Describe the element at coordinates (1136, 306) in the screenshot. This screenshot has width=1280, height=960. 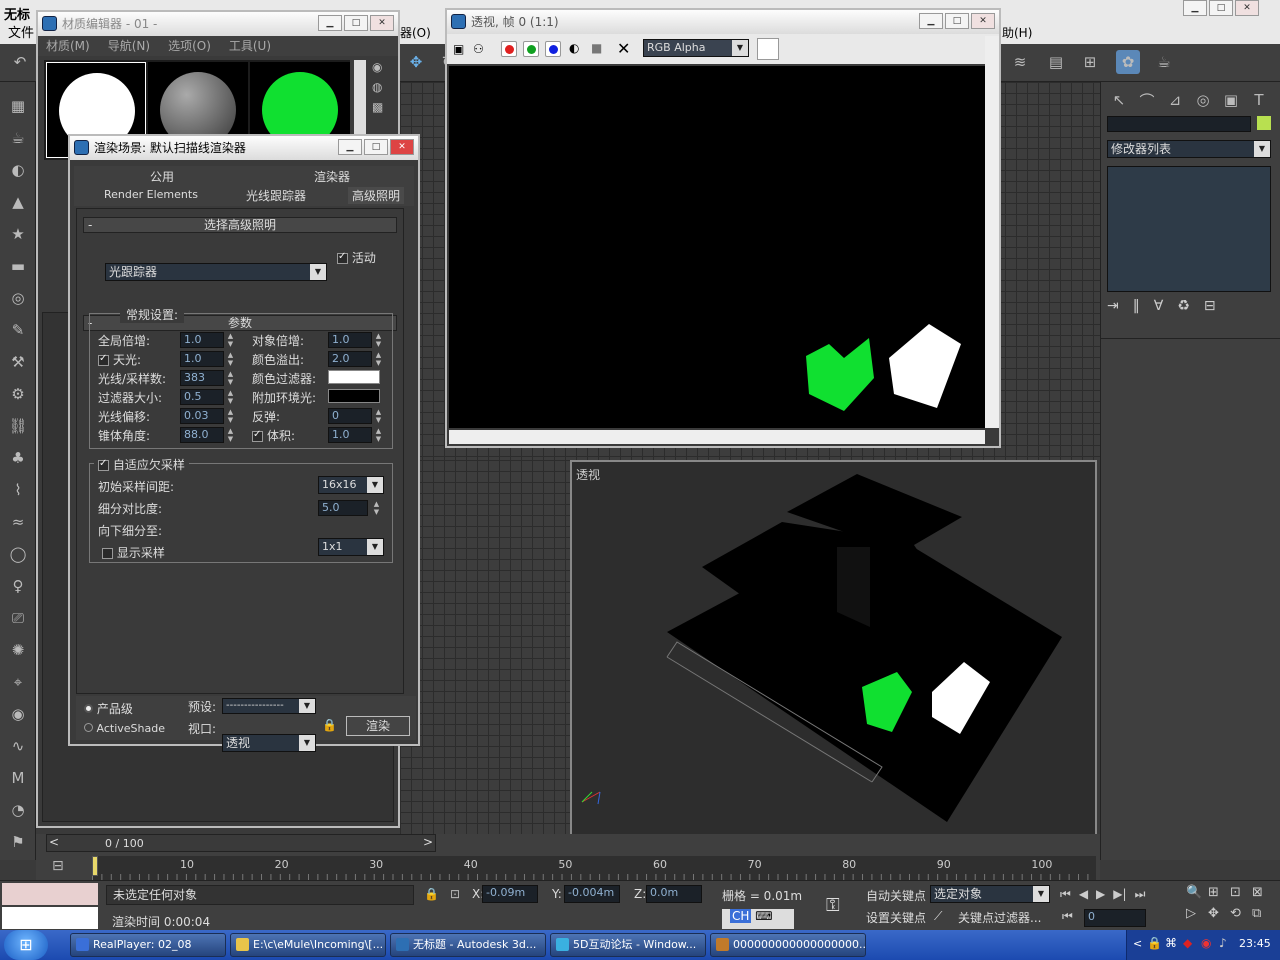
I see `show-result-icon: ‖` at that location.